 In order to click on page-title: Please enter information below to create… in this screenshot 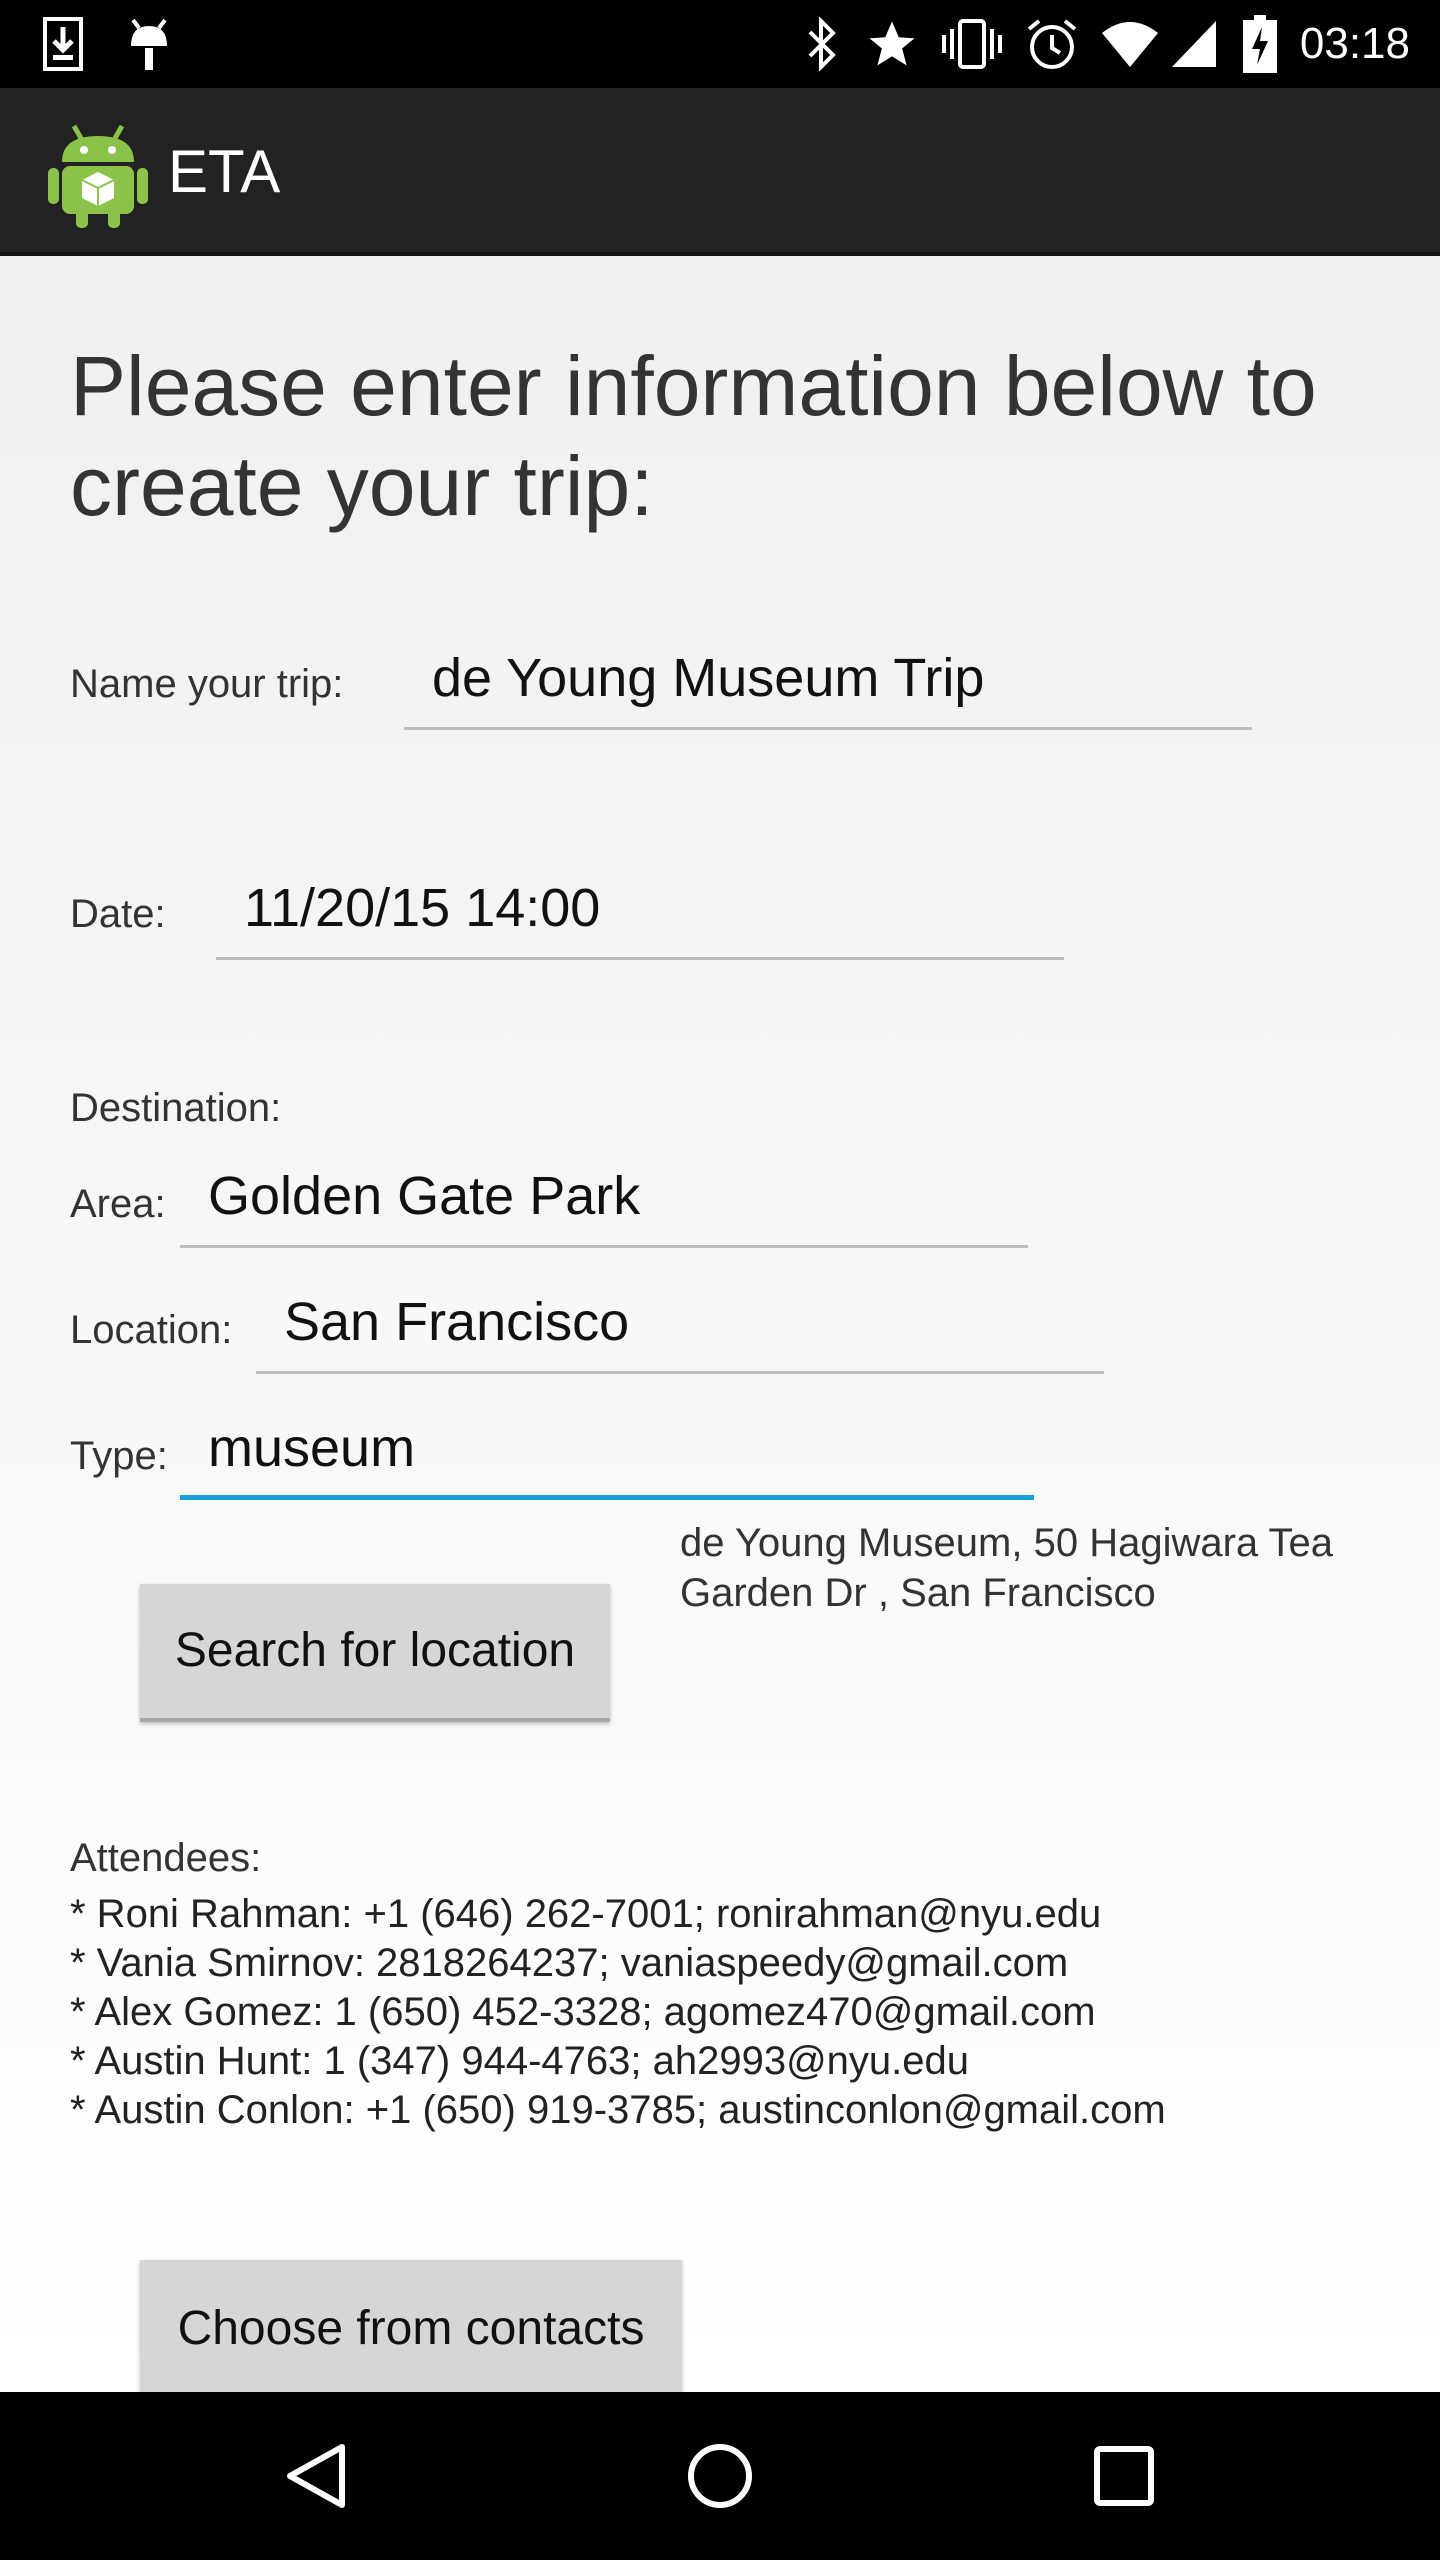, I will do `click(693, 436)`.